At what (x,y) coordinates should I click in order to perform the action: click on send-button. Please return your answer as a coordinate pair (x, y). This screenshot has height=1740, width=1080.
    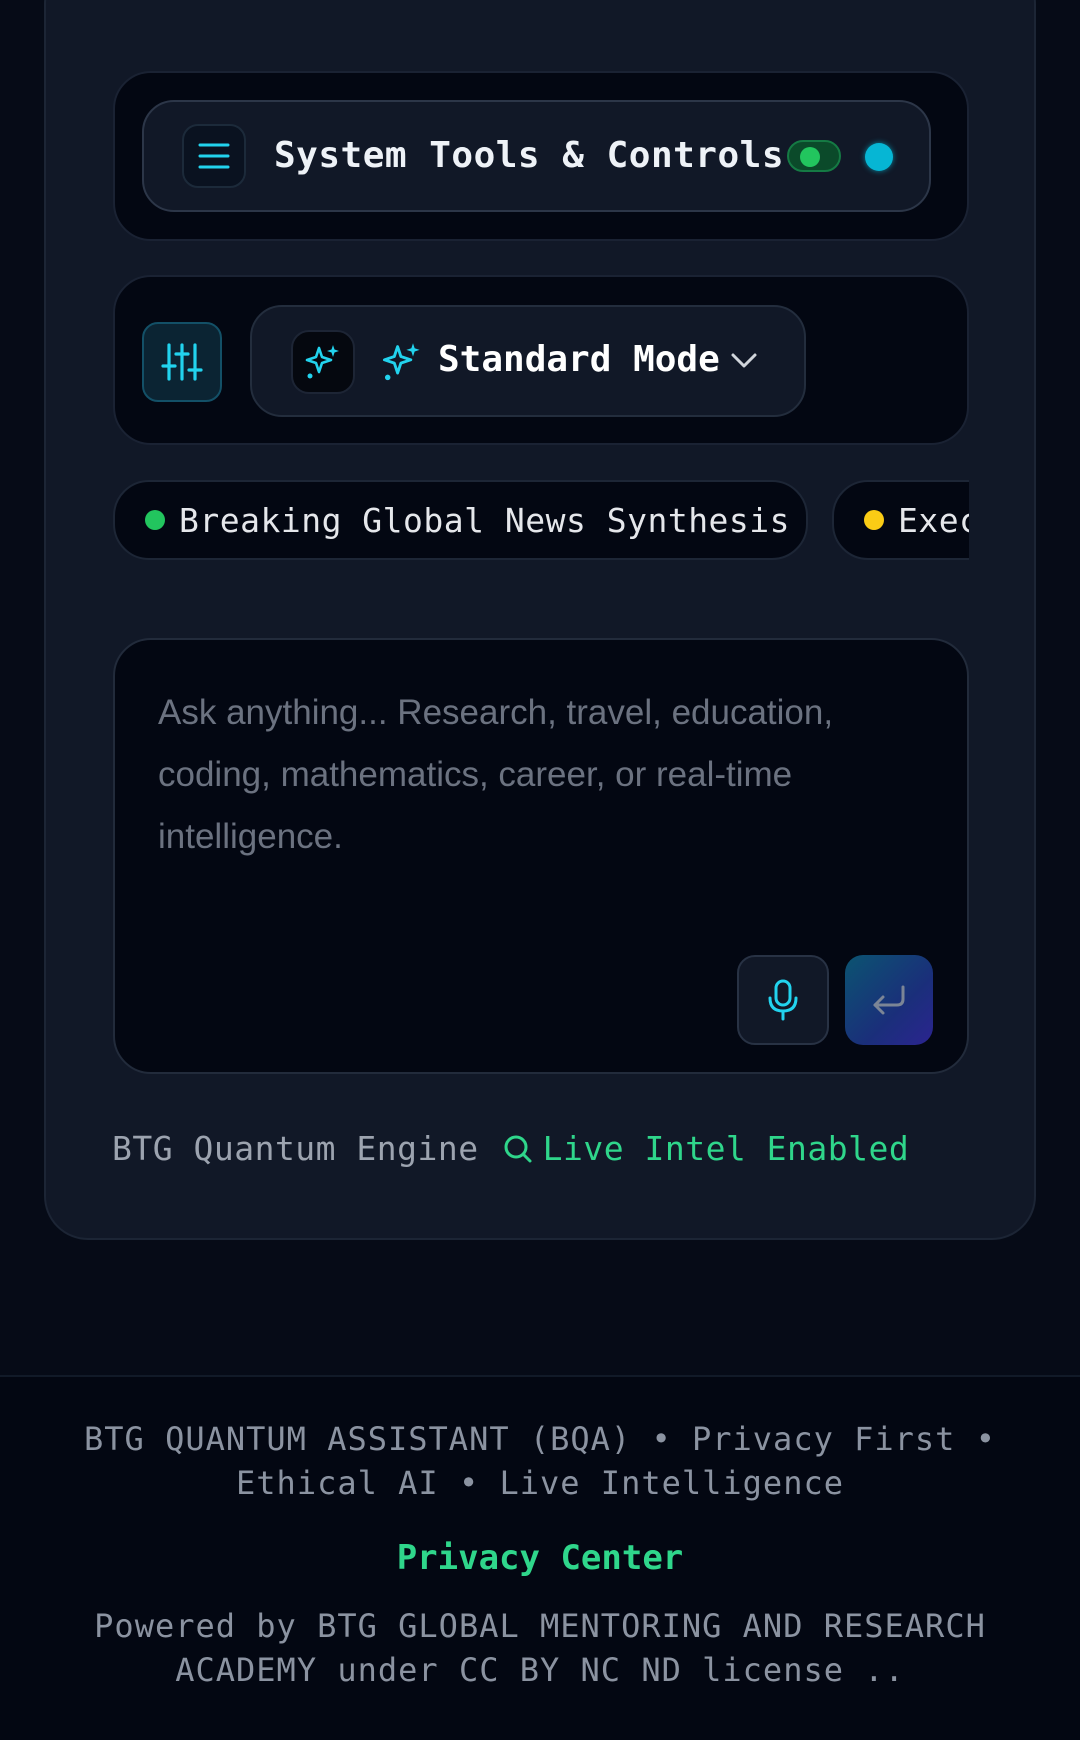
    Looking at the image, I should click on (889, 1000).